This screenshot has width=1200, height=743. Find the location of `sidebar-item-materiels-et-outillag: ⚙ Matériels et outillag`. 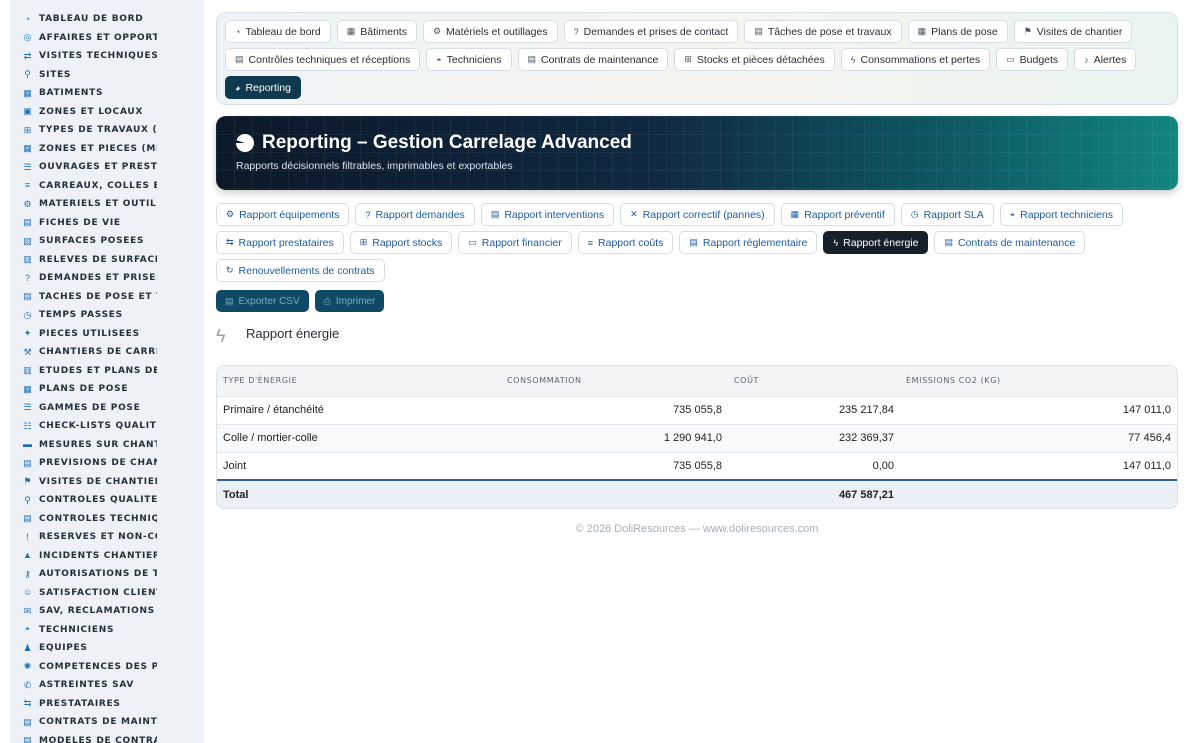

sidebar-item-materiels-et-outillag: ⚙ Matériels et outillag is located at coordinates (83, 204).